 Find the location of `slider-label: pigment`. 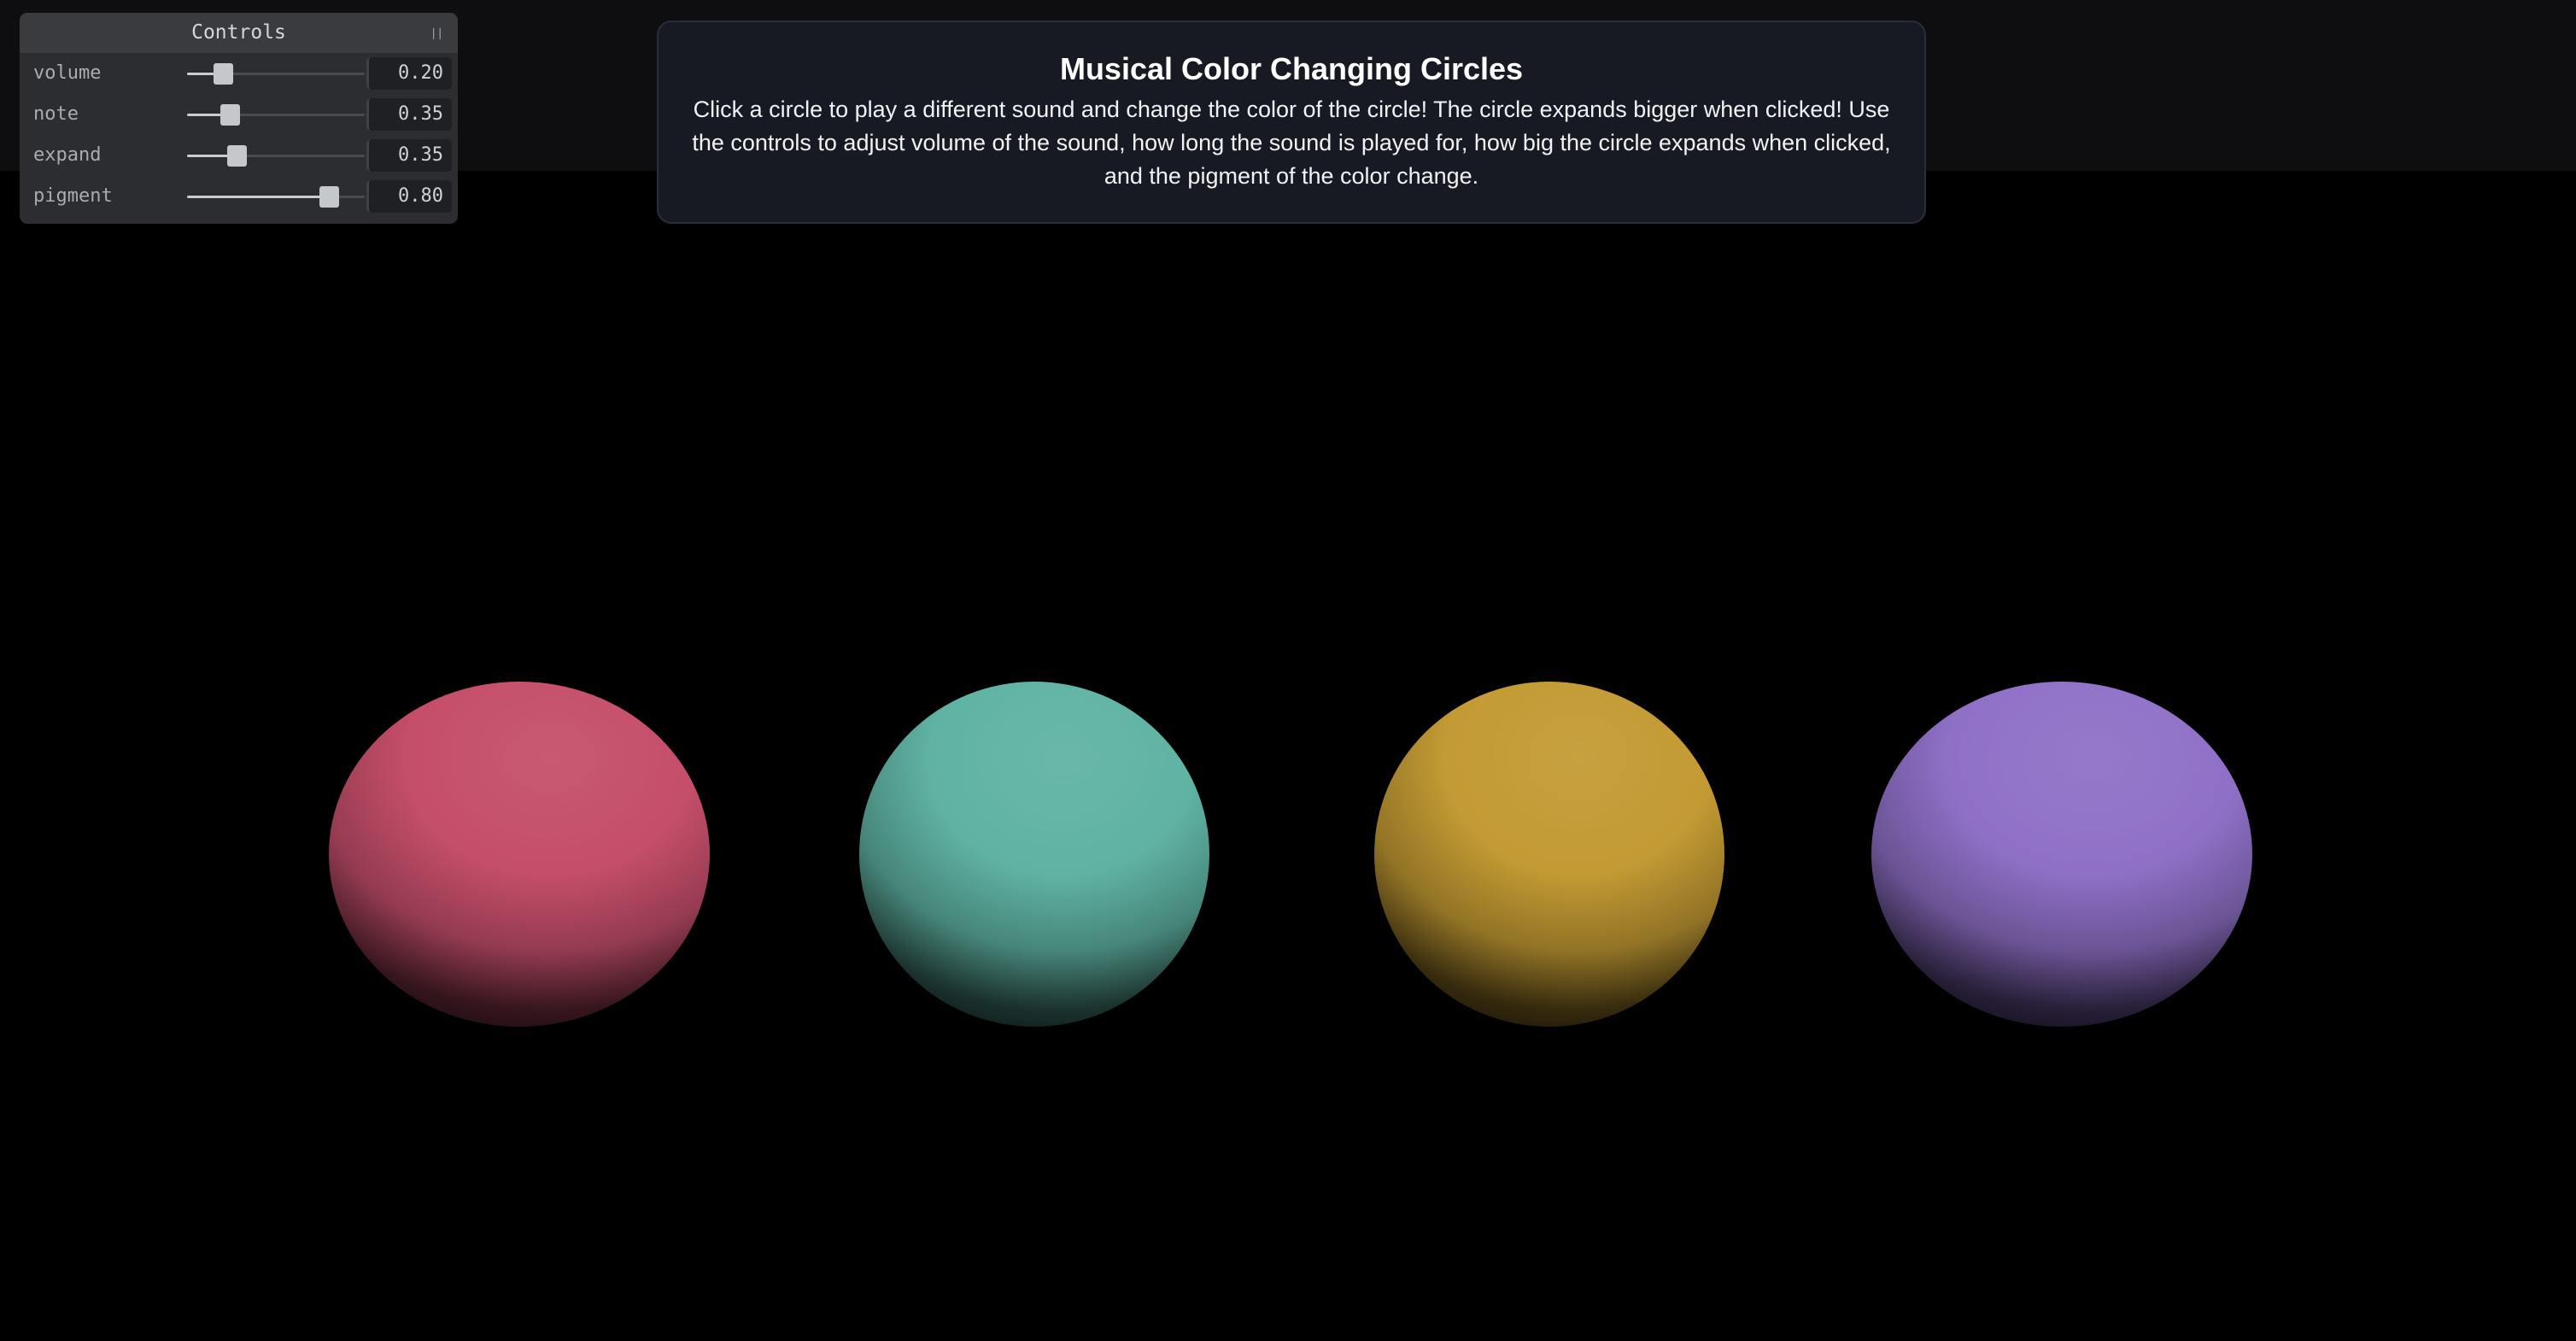

slider-label: pigment is located at coordinates (73, 196).